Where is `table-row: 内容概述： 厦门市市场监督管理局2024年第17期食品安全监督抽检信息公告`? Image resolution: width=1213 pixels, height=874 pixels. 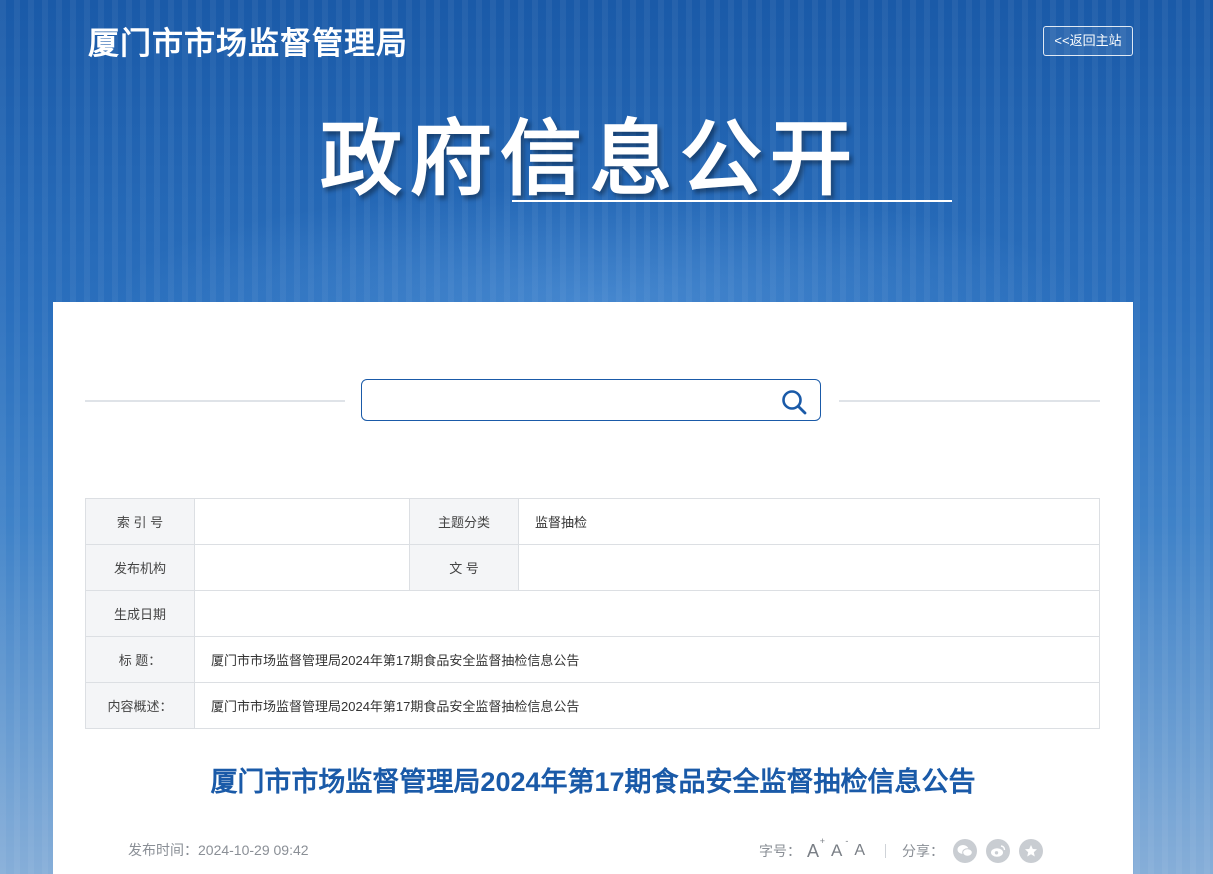
table-row: 内容概述： 厦门市市场监督管理局2024年第17期食品安全监督抽检信息公告 is located at coordinates (592, 705).